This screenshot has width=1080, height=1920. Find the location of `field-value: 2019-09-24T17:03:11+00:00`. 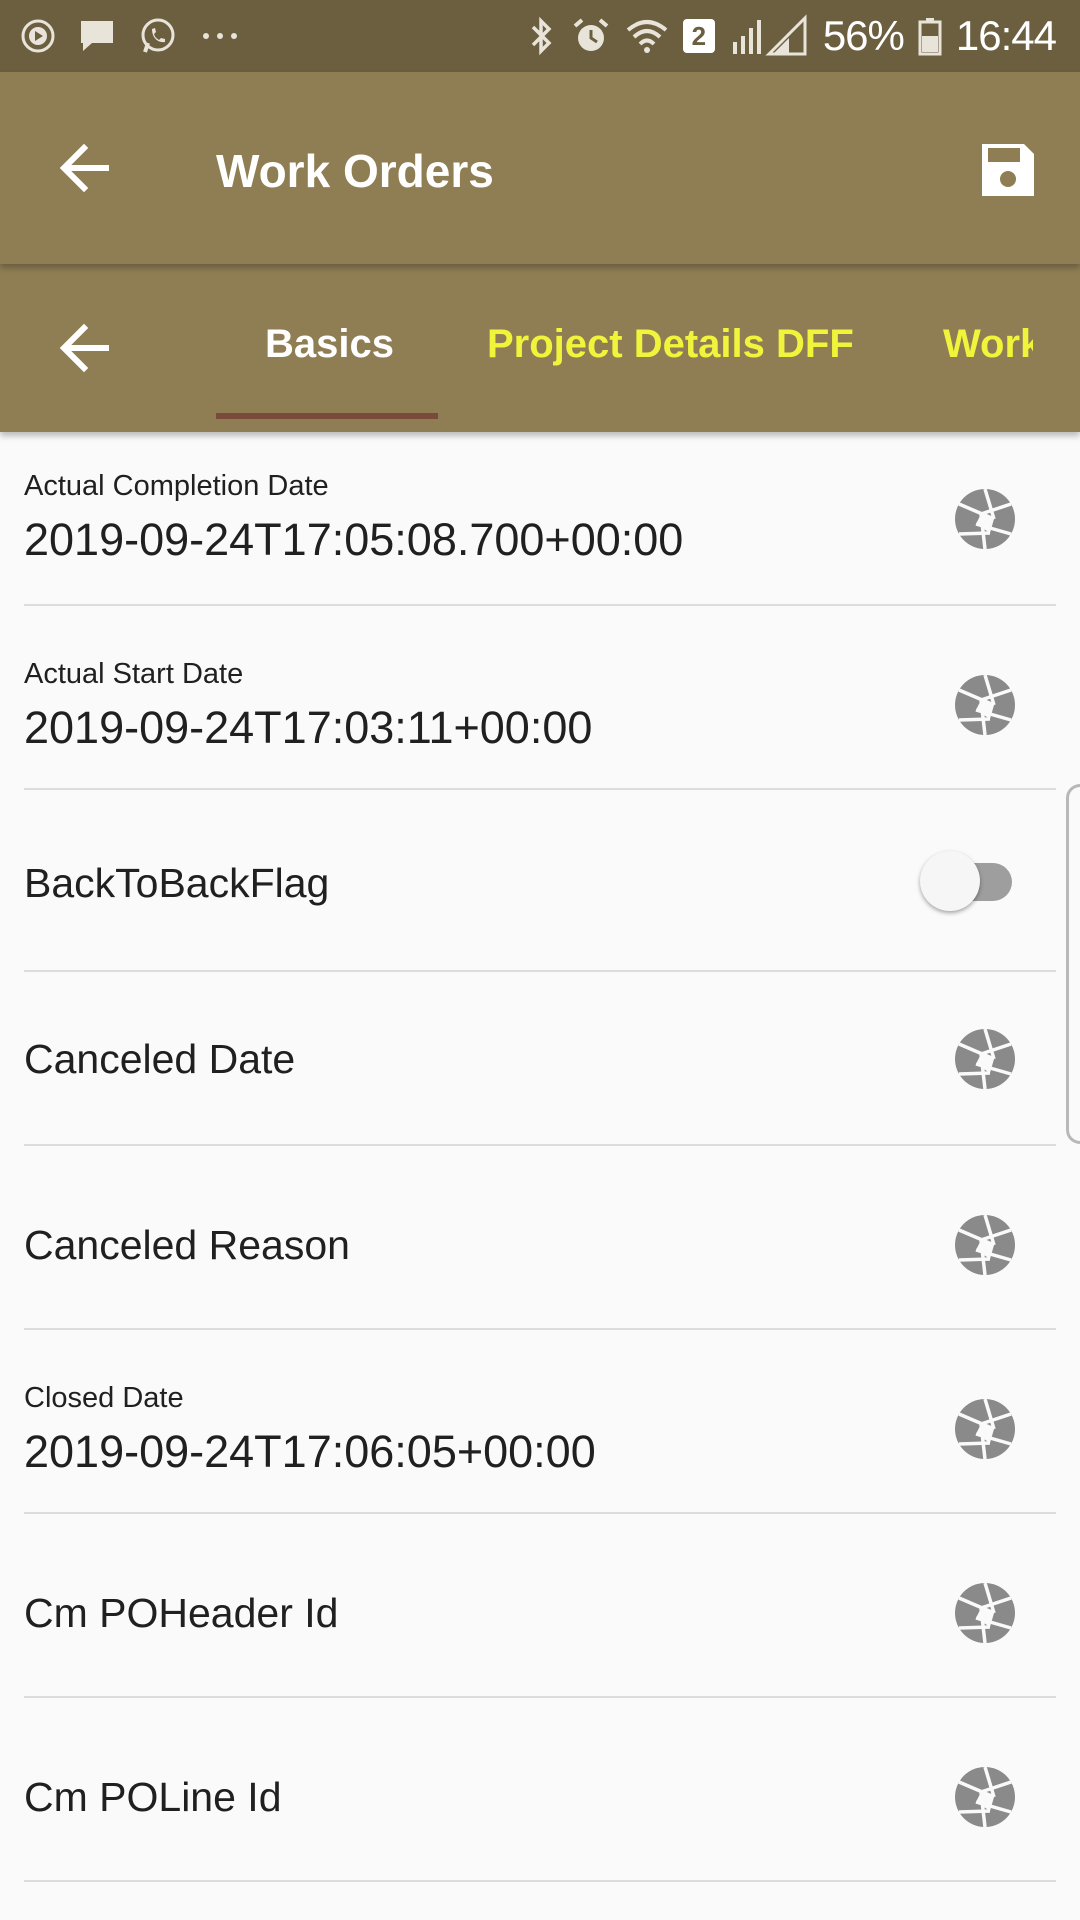

field-value: 2019-09-24T17:03:11+00:00 is located at coordinates (308, 727).